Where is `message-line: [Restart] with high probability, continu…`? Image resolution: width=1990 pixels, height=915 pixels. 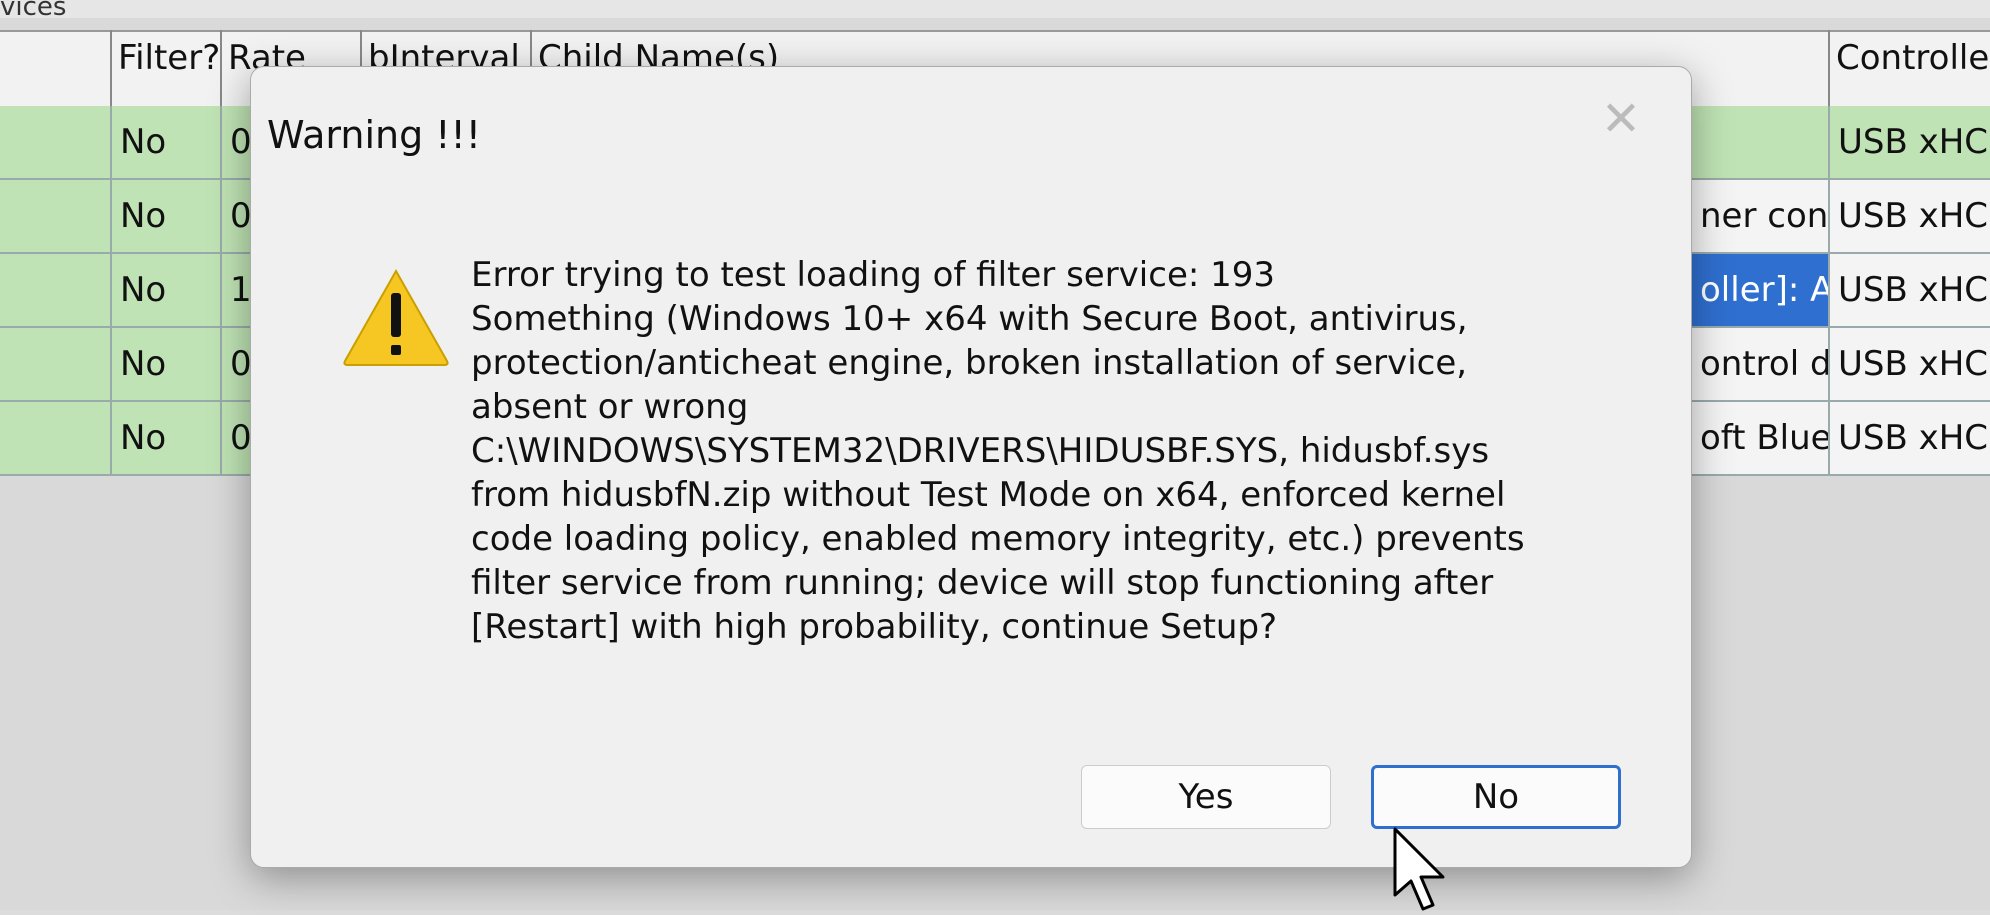
message-line: [Restart] with high probability, continu… is located at coordinates (874, 627).